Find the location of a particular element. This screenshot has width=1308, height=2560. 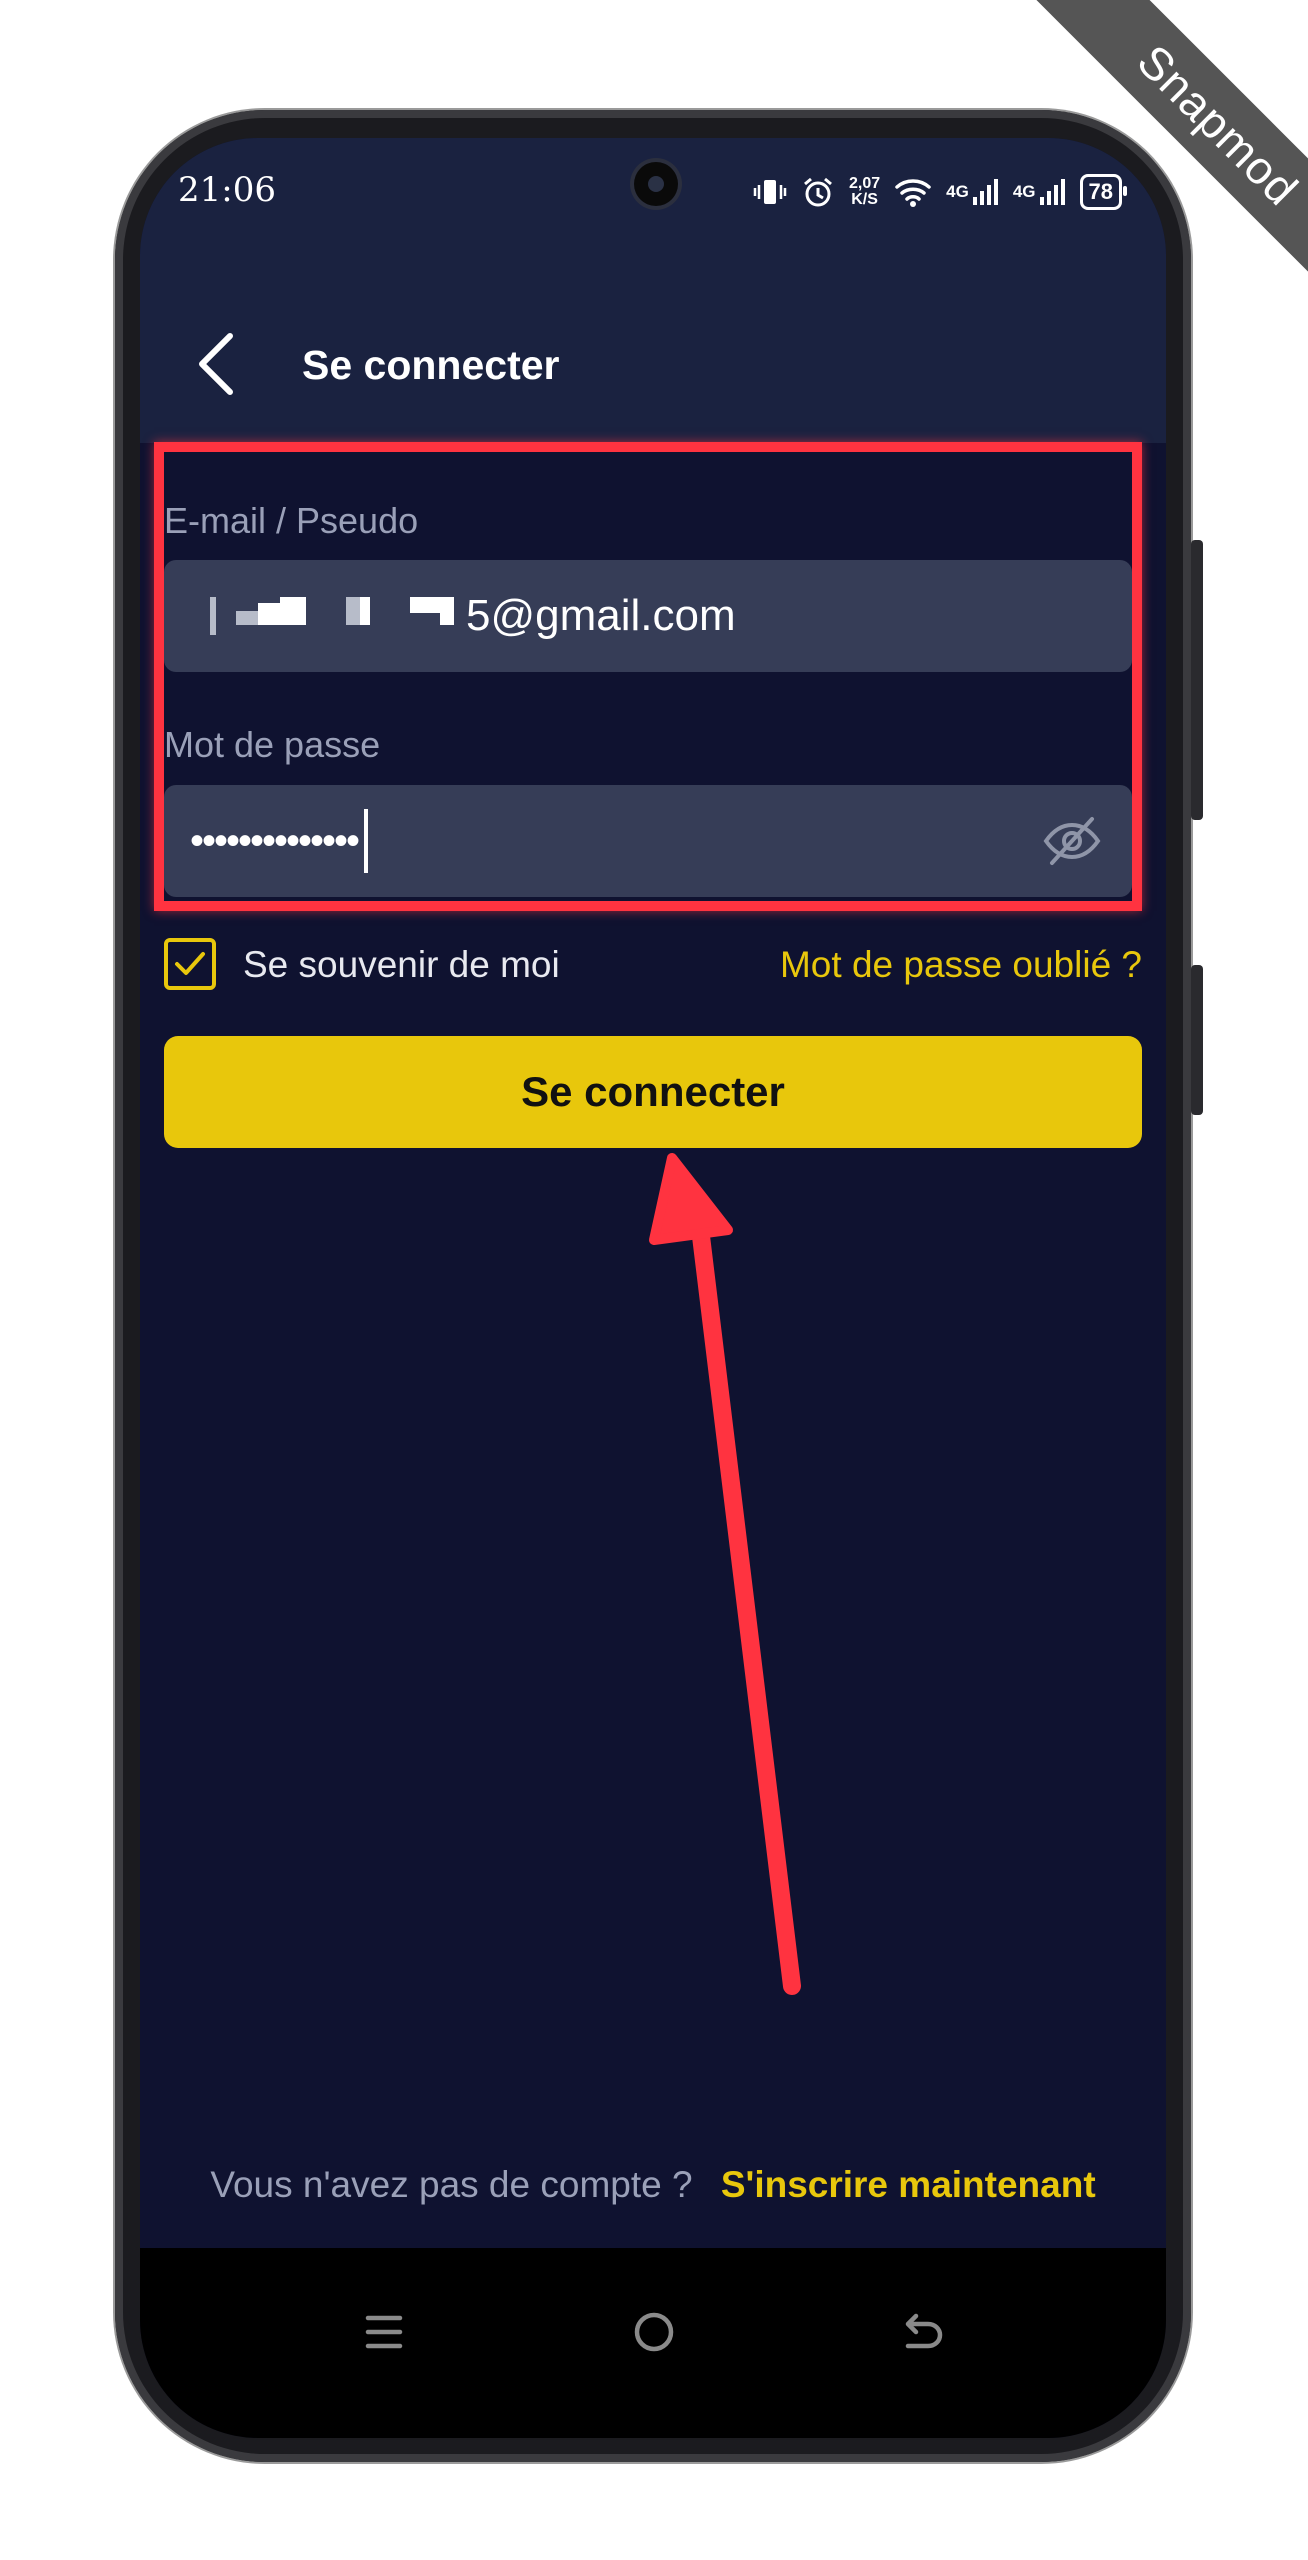

home-icon is located at coordinates (654, 2332).